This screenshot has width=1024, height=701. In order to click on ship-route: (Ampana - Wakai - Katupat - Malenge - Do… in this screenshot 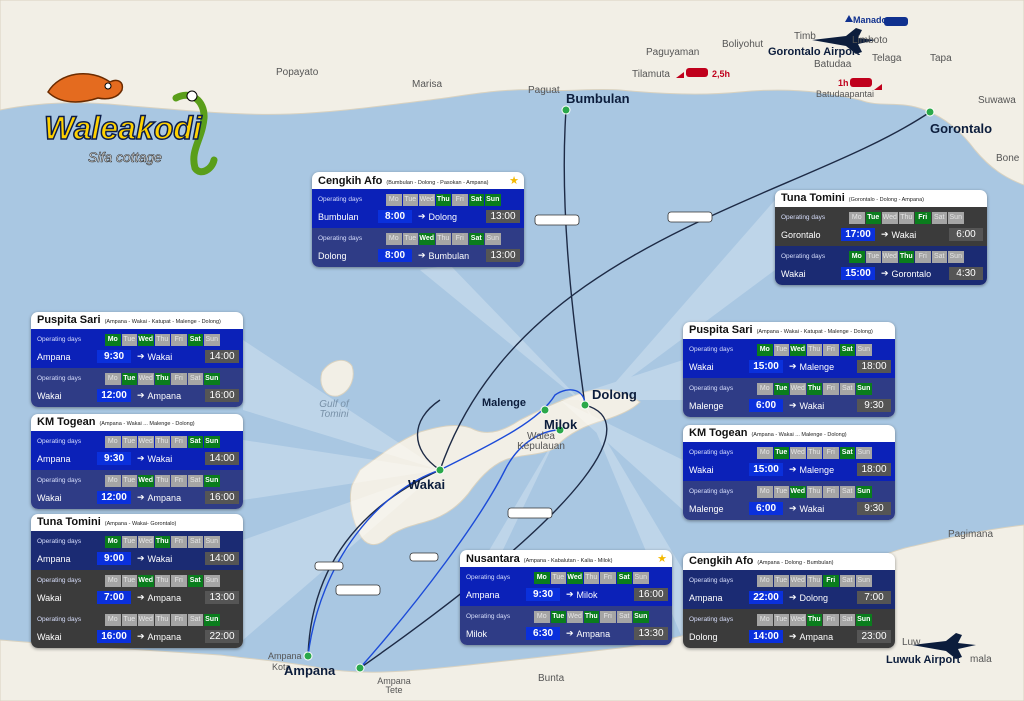, I will do `click(814, 332)`.